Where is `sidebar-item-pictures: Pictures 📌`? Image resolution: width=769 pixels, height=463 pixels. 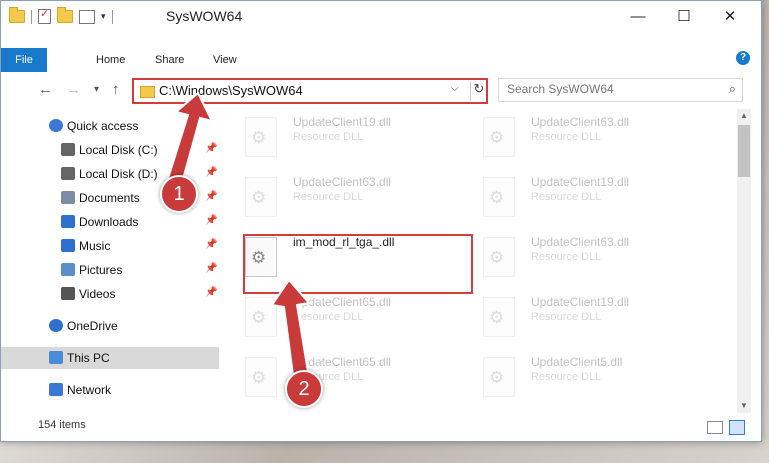
sidebar-item-pictures: Pictures 📌 is located at coordinates (110, 270).